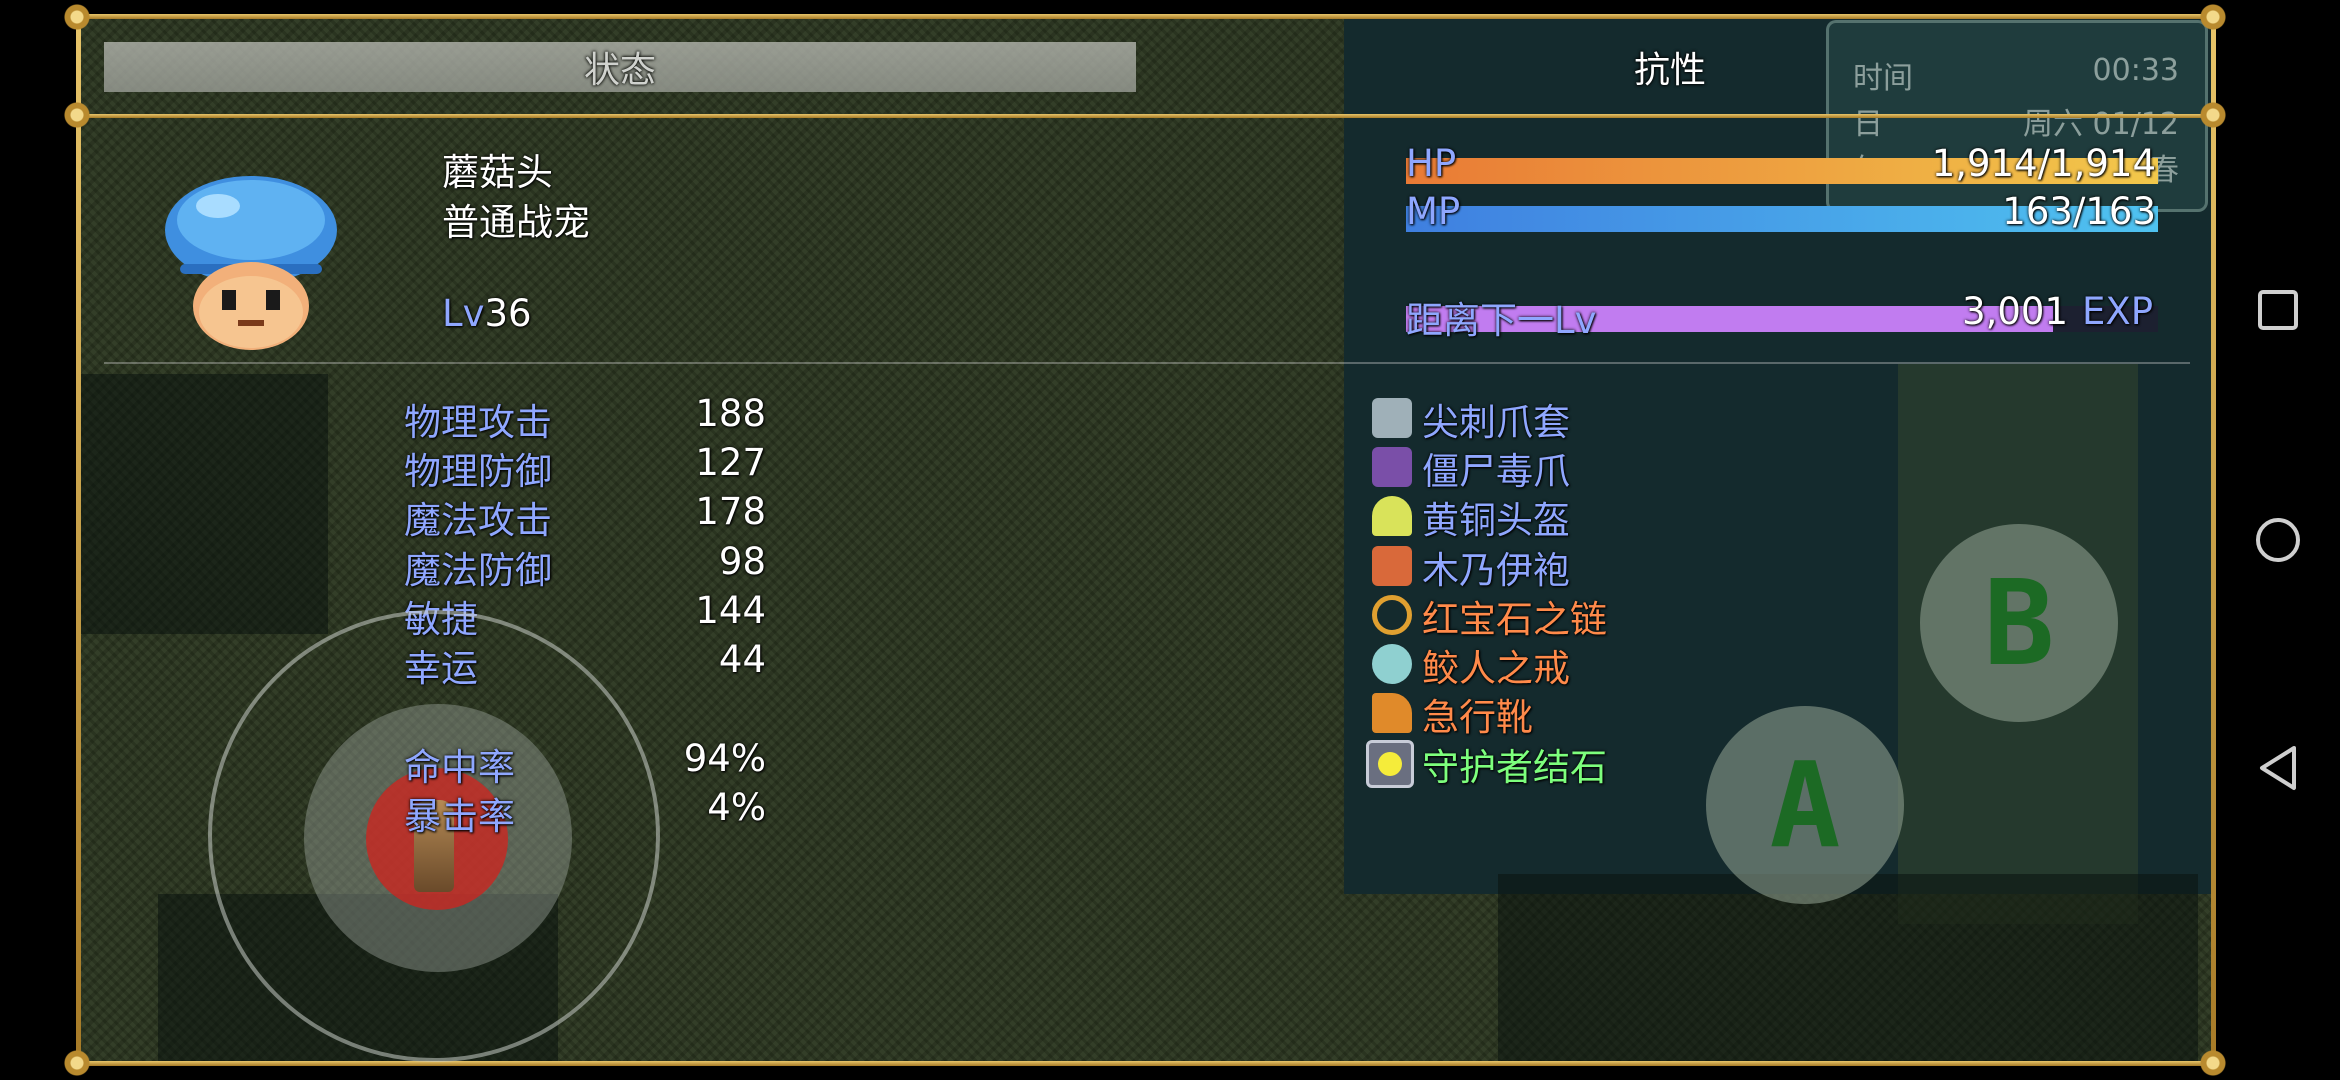  What do you see at coordinates (1501, 320) in the screenshot?
I see `exp-label: 距离下一Lv` at bounding box center [1501, 320].